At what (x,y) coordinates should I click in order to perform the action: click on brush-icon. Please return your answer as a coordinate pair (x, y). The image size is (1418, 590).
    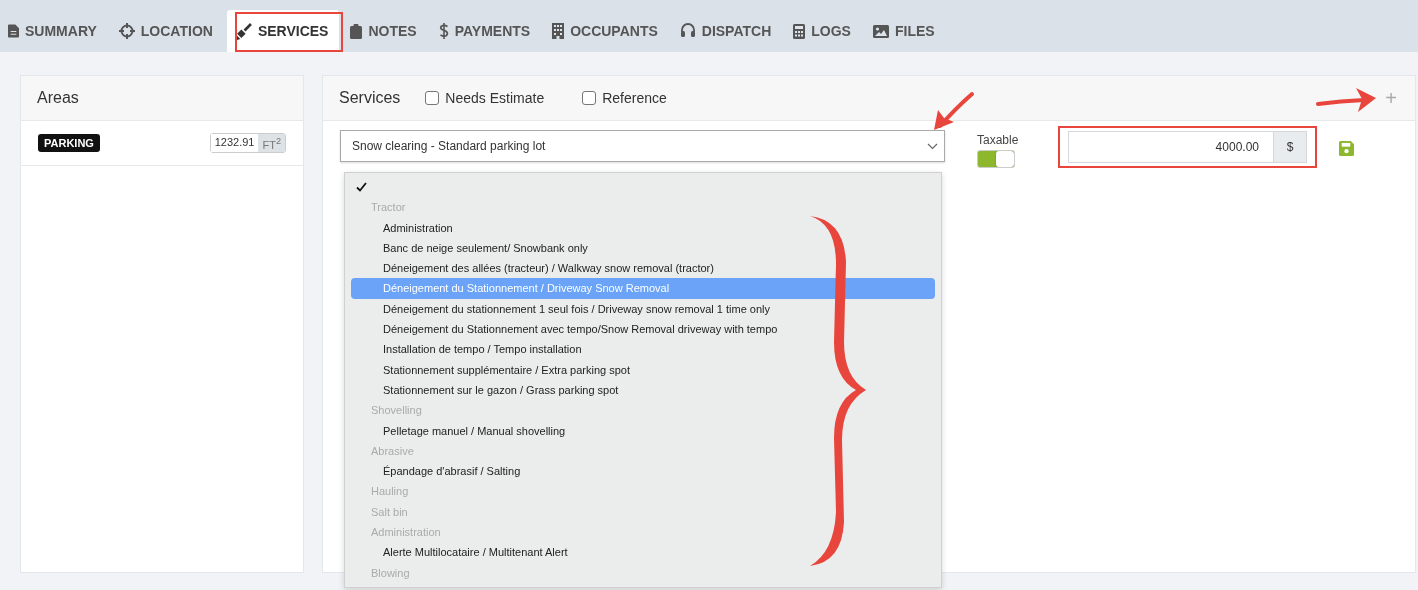
    Looking at the image, I should click on (243, 31).